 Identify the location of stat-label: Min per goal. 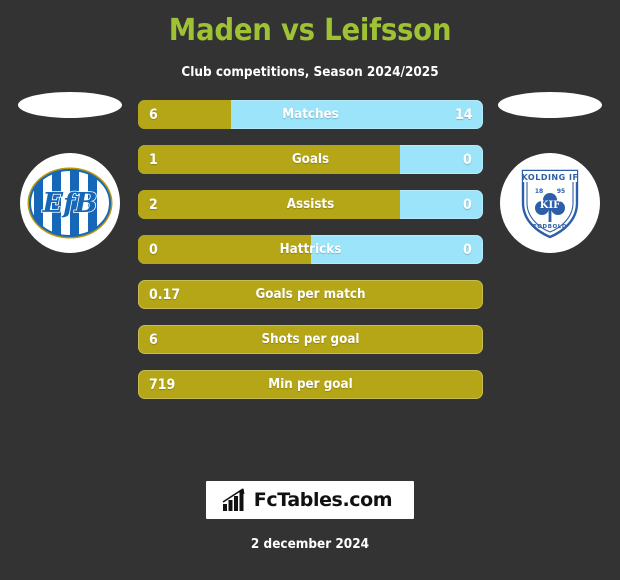
(310, 384).